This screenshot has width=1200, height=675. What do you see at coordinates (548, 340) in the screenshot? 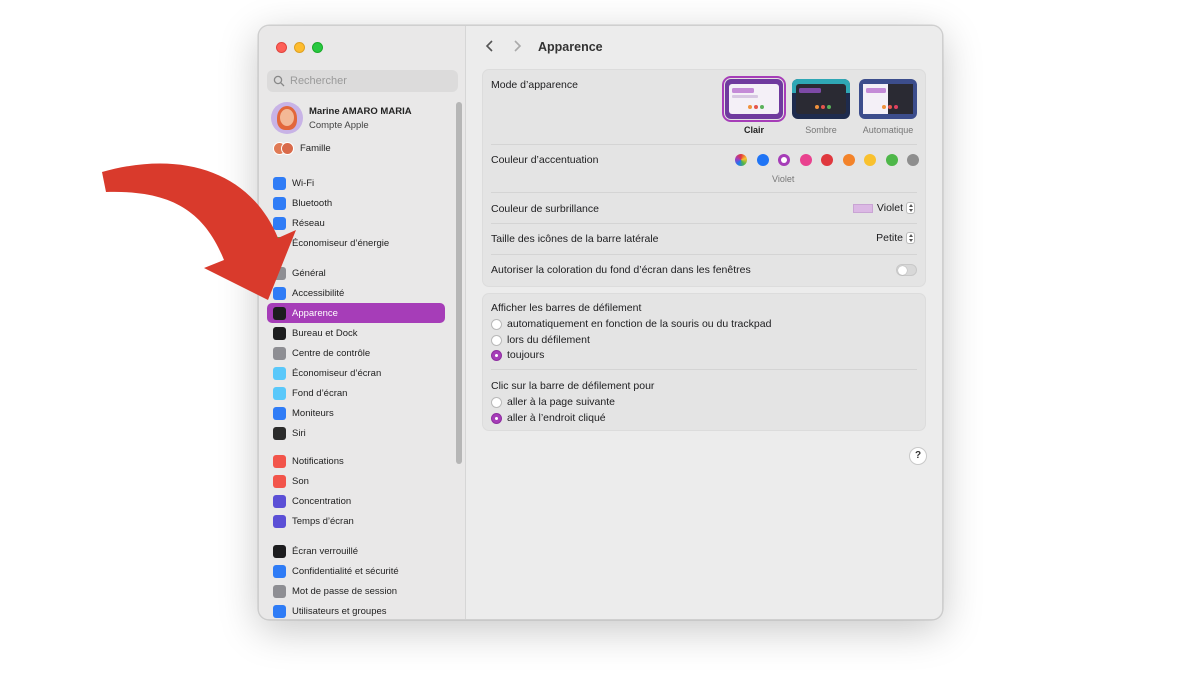
I see `radio-label: lors du défilement` at bounding box center [548, 340].